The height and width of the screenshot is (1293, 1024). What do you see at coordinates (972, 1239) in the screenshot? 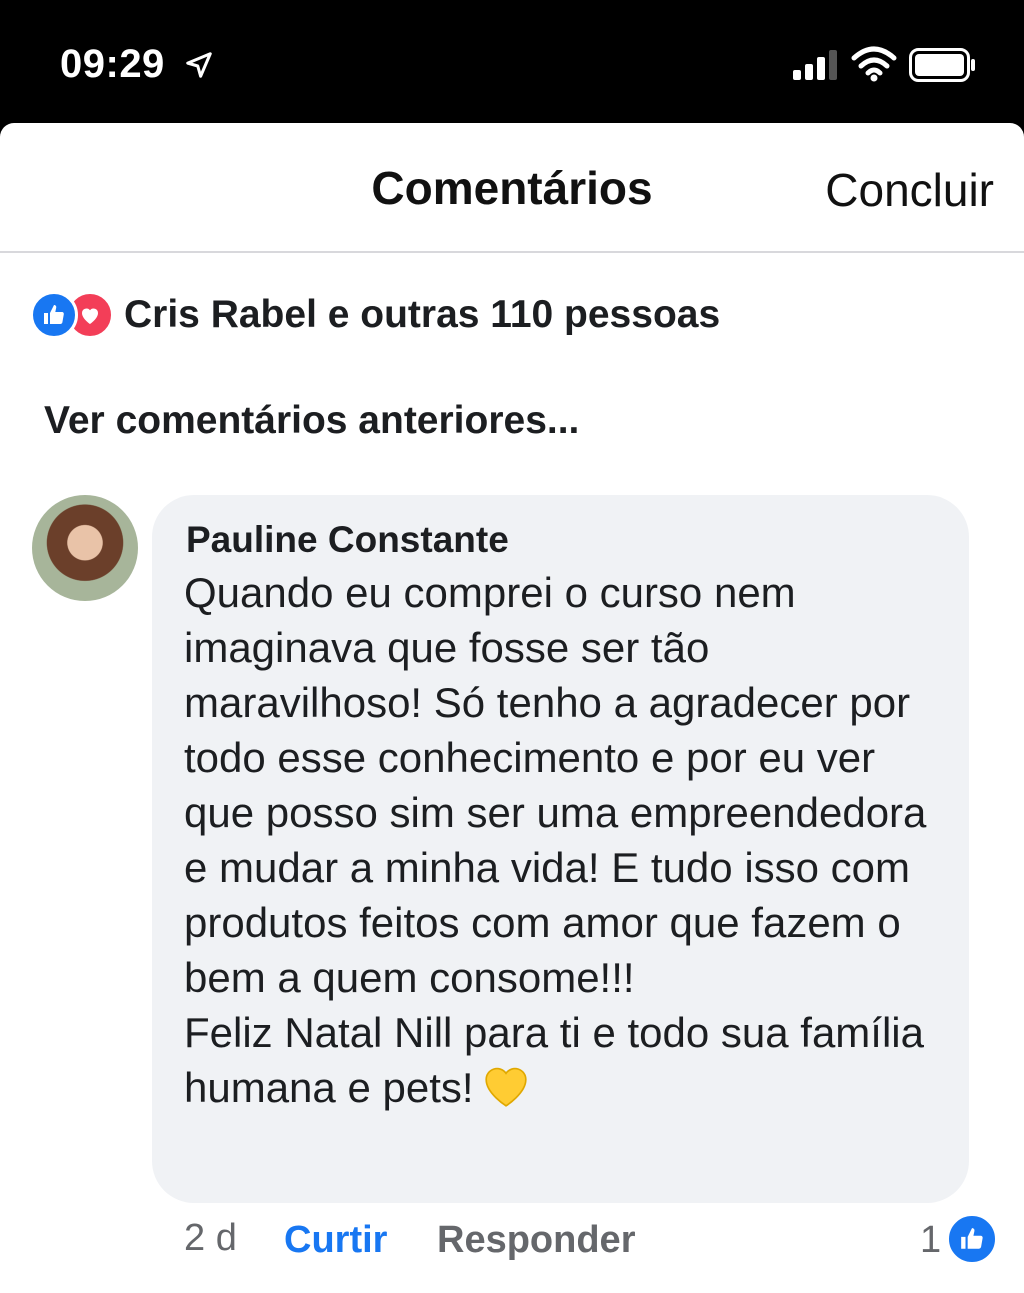
I see `thumbs-up-icon` at bounding box center [972, 1239].